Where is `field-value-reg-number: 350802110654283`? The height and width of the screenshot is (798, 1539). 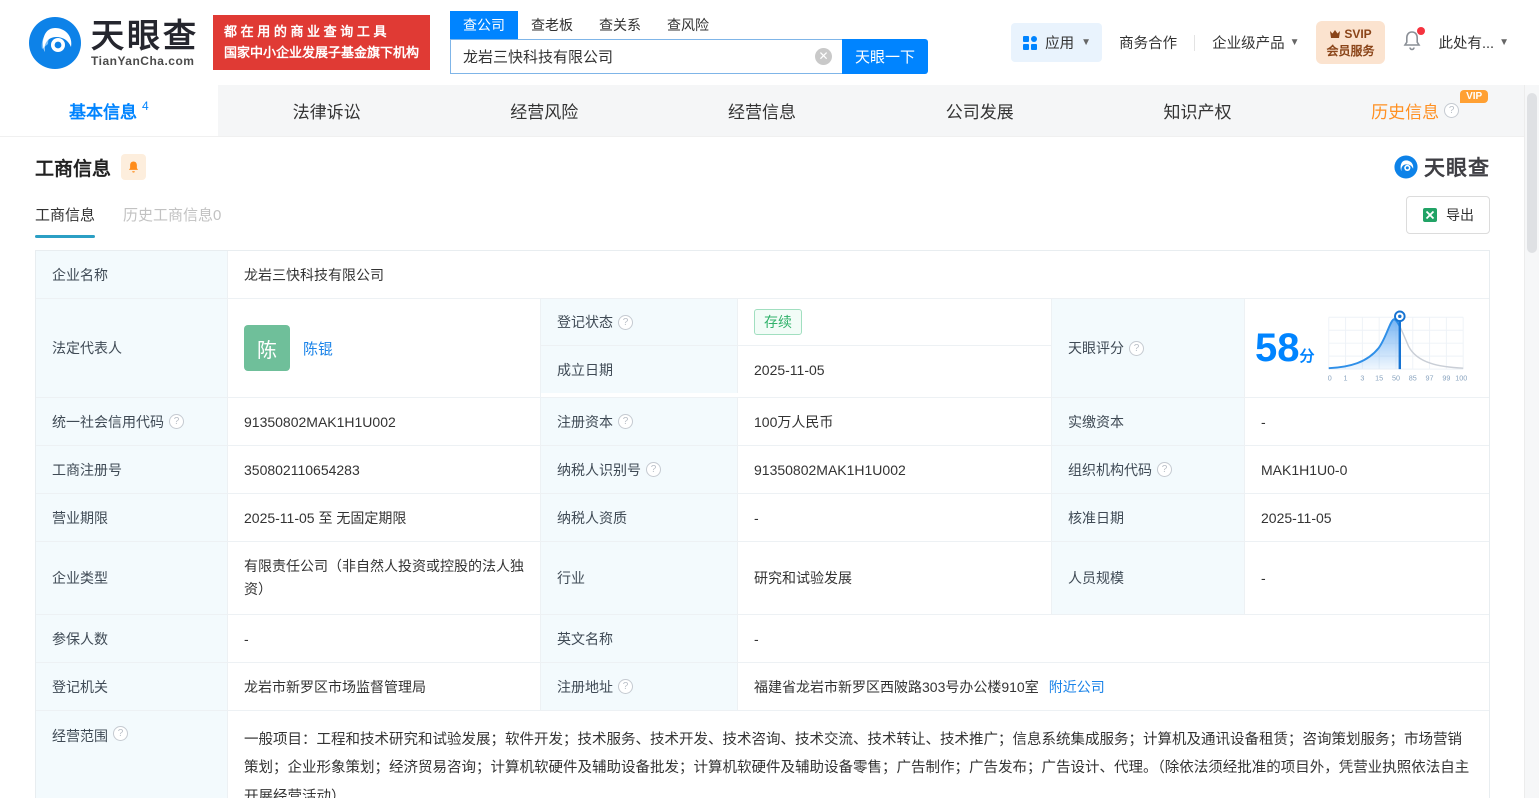
field-value-reg-number: 350802110654283 is located at coordinates (384, 469).